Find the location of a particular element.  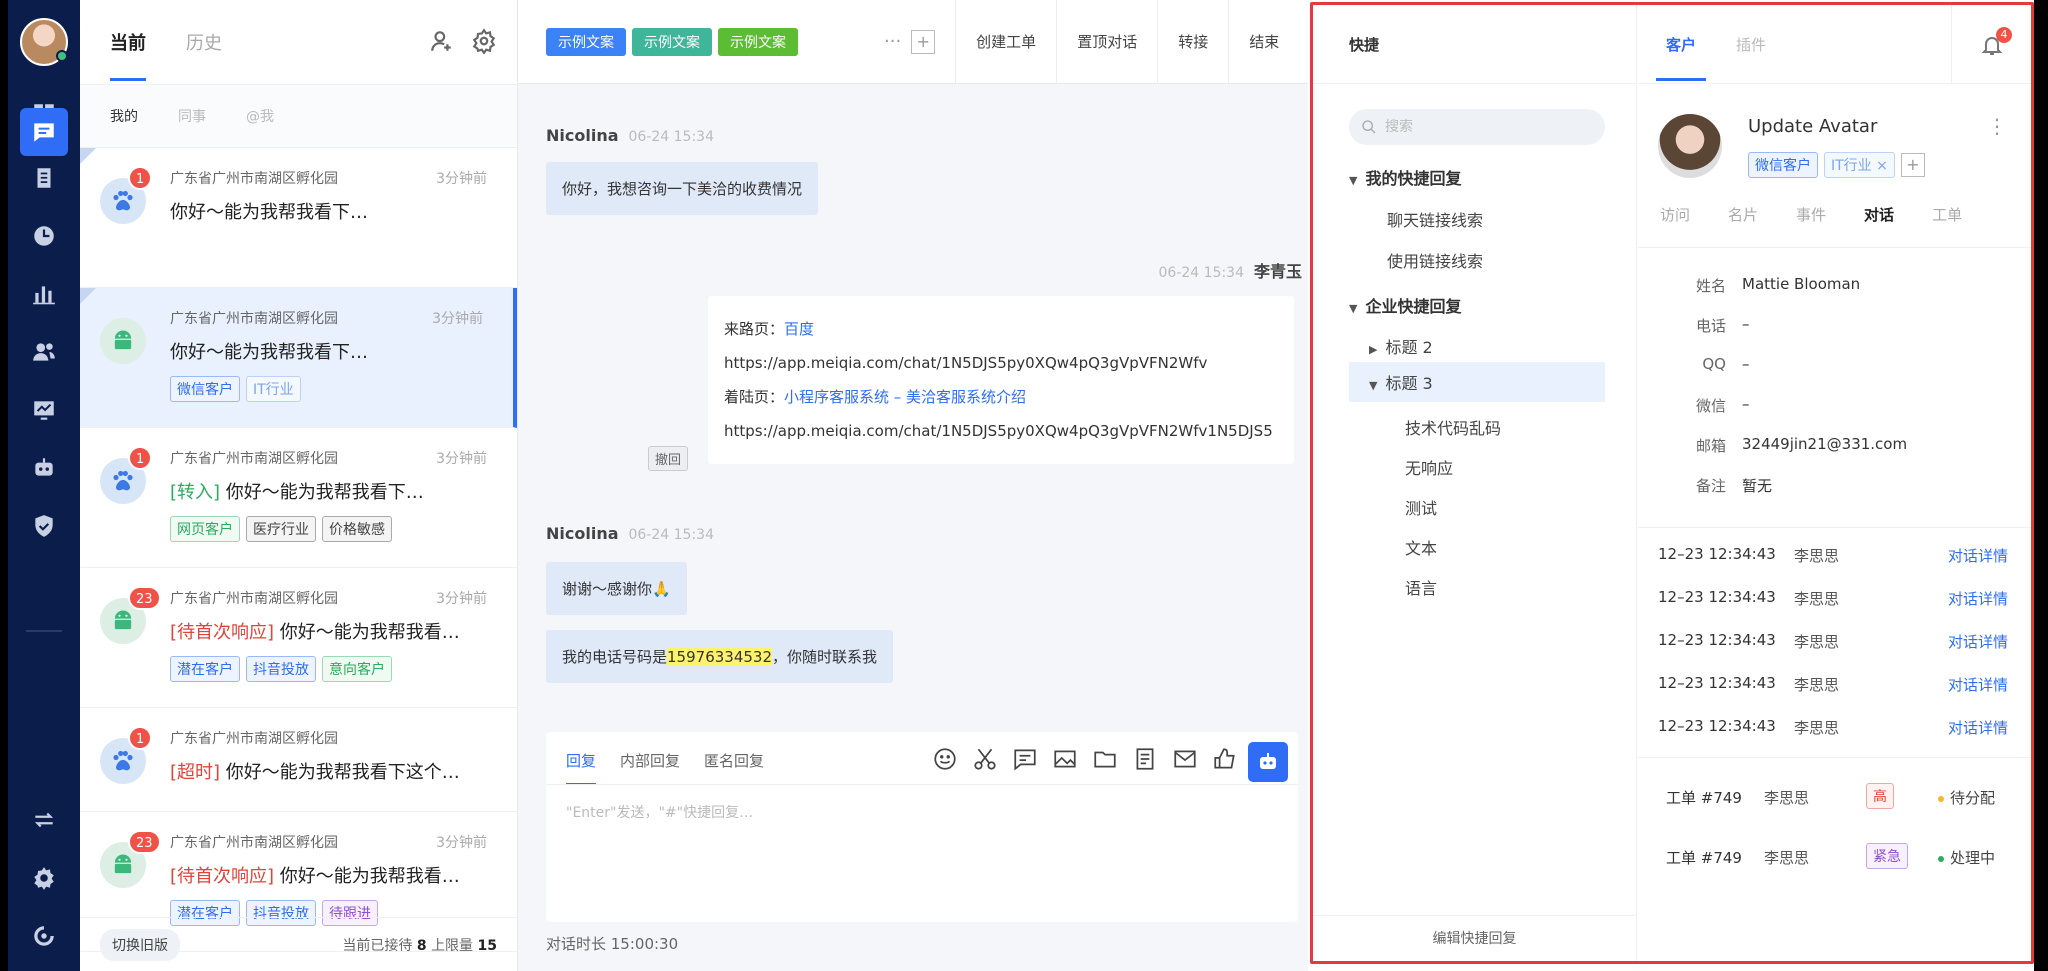

log-time: 12–23 12:34:43 is located at coordinates (1717, 640).